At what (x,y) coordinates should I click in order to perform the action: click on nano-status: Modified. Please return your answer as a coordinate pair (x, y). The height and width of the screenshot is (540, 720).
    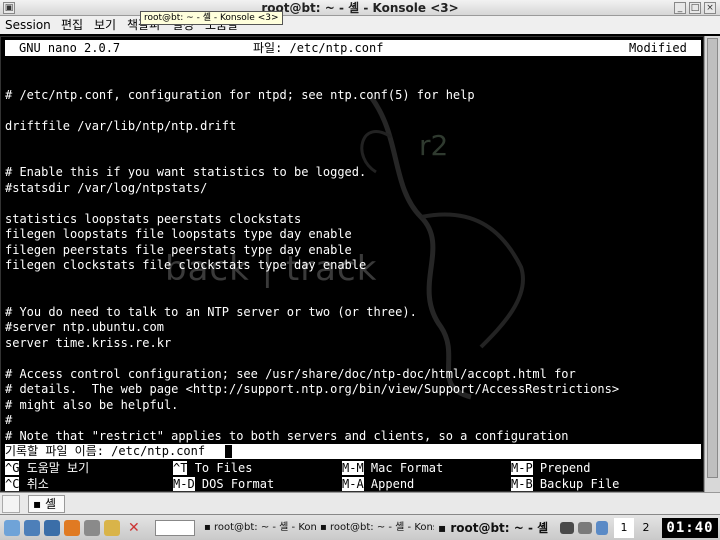
    Looking at the image, I should click on (658, 48).